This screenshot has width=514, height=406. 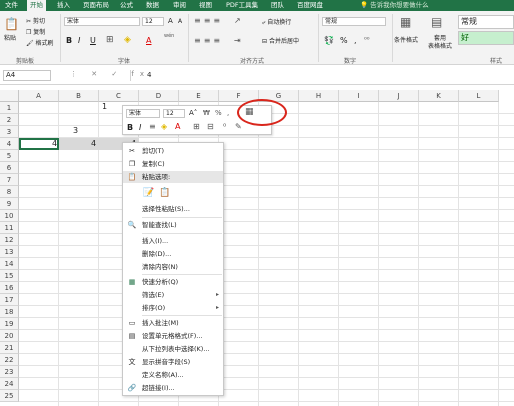 What do you see at coordinates (173, 362) in the screenshot?
I see `menu-item-phonetic: 文显示拼音字段(S)` at bounding box center [173, 362].